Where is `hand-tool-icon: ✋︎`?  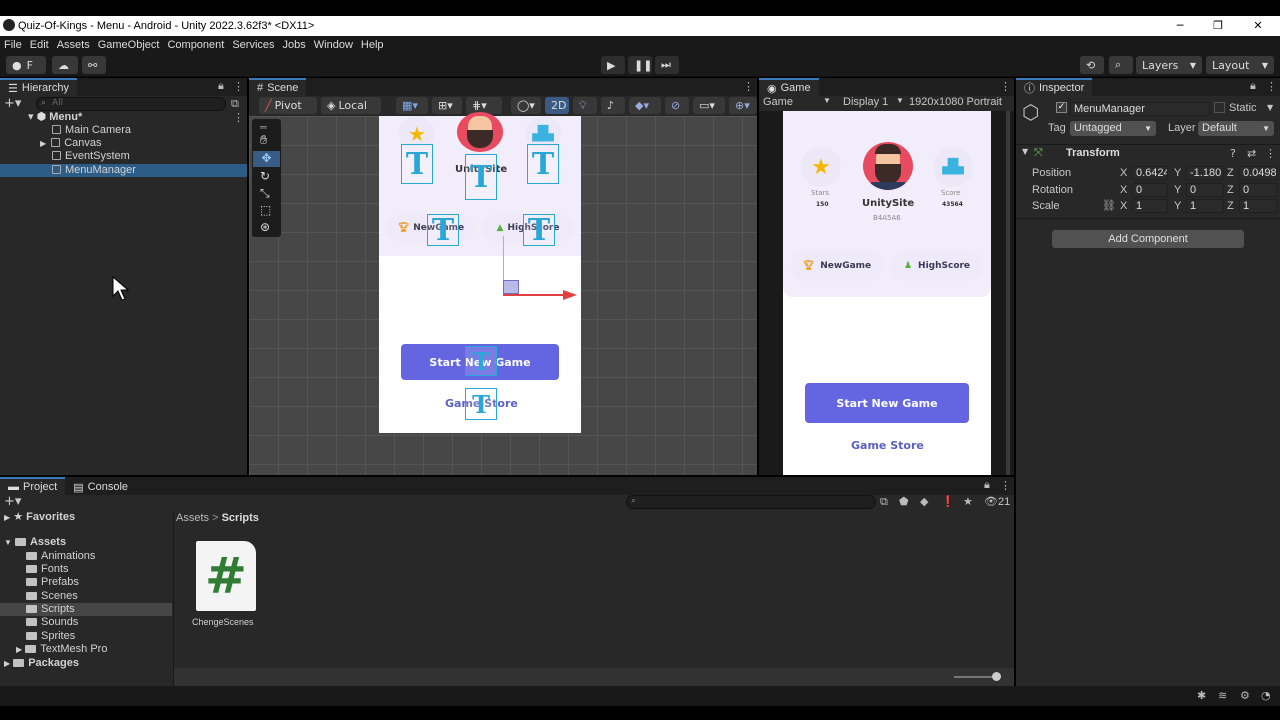
hand-tool-icon: ✋︎ is located at coordinates (263, 140).